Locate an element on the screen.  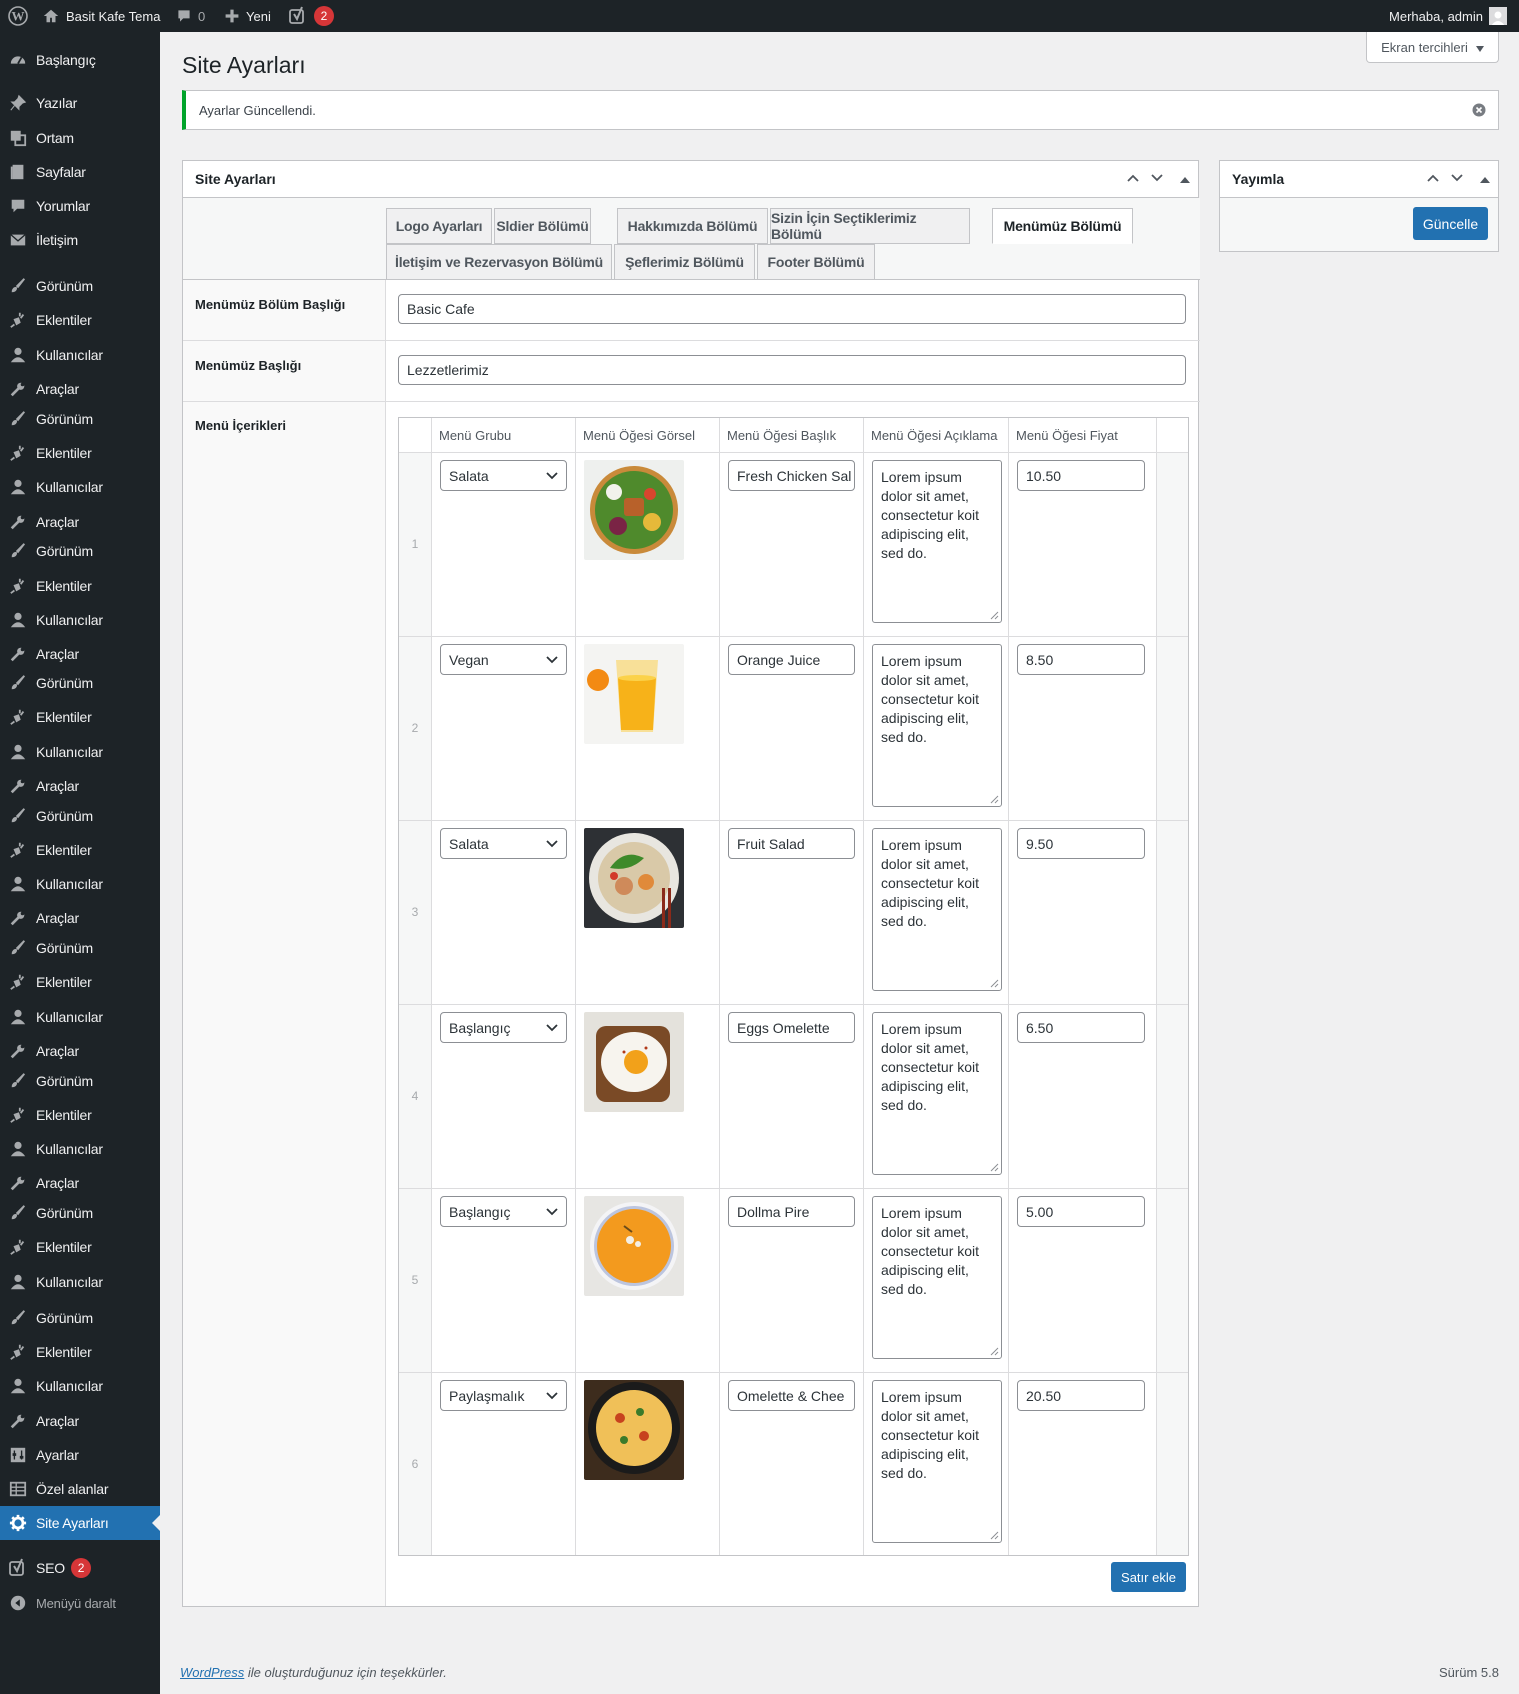
tab-7: Şeflerimiz Bölümü is located at coordinates (684, 262).